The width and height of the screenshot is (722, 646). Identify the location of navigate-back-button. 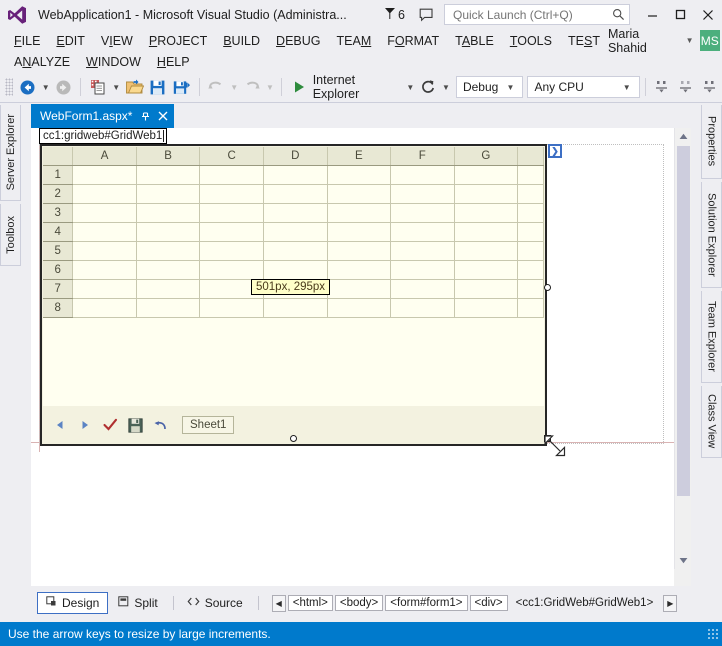
(28, 87).